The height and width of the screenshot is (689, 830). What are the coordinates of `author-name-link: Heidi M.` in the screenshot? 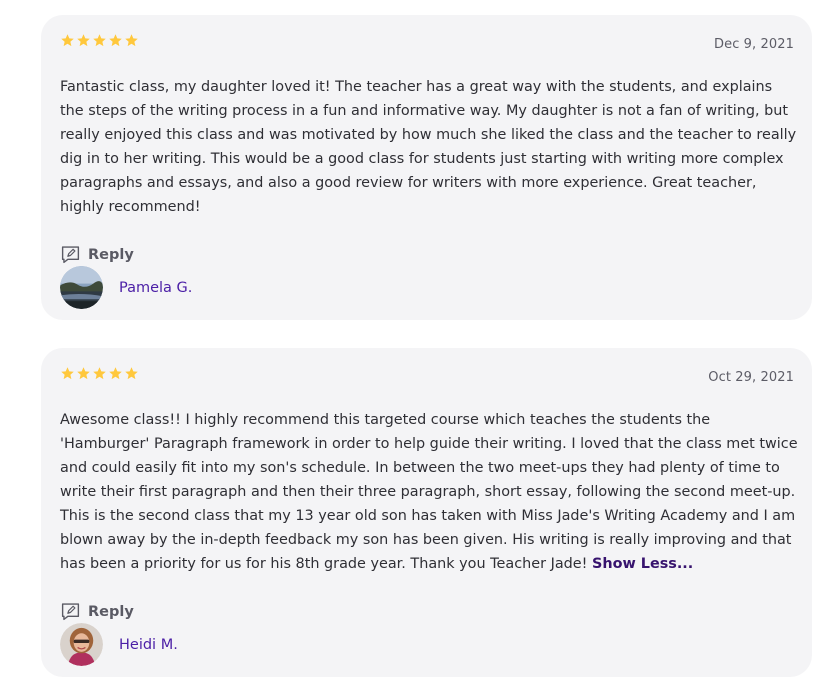 It's located at (148, 645).